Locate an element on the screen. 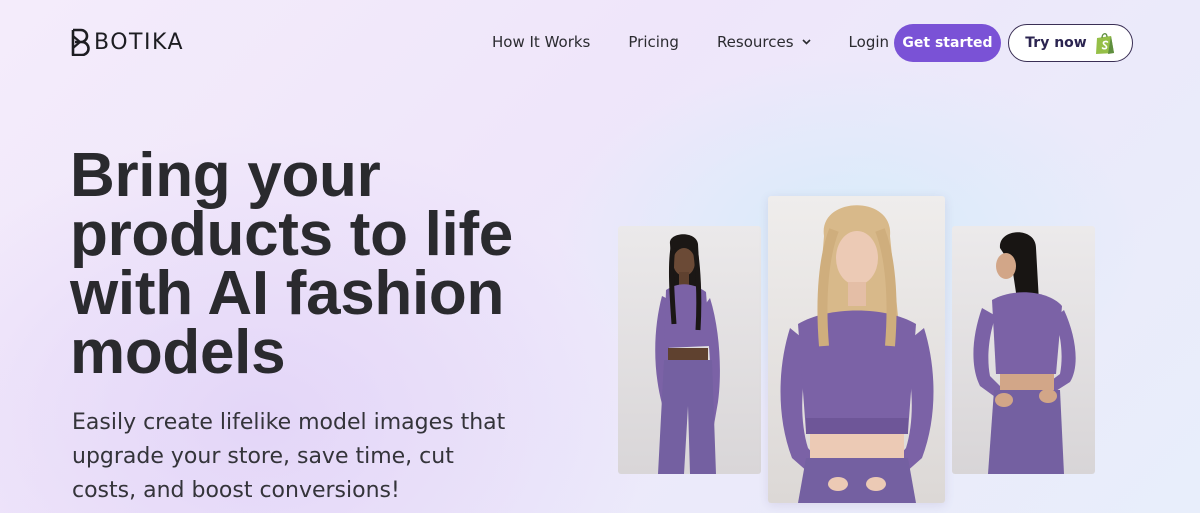 Image resolution: width=1200 pixels, height=513 pixels. model-photo-blonde is located at coordinates (856, 349).